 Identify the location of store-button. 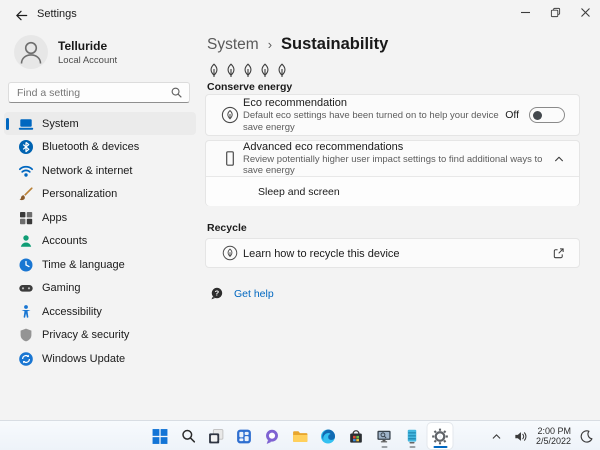
(356, 436).